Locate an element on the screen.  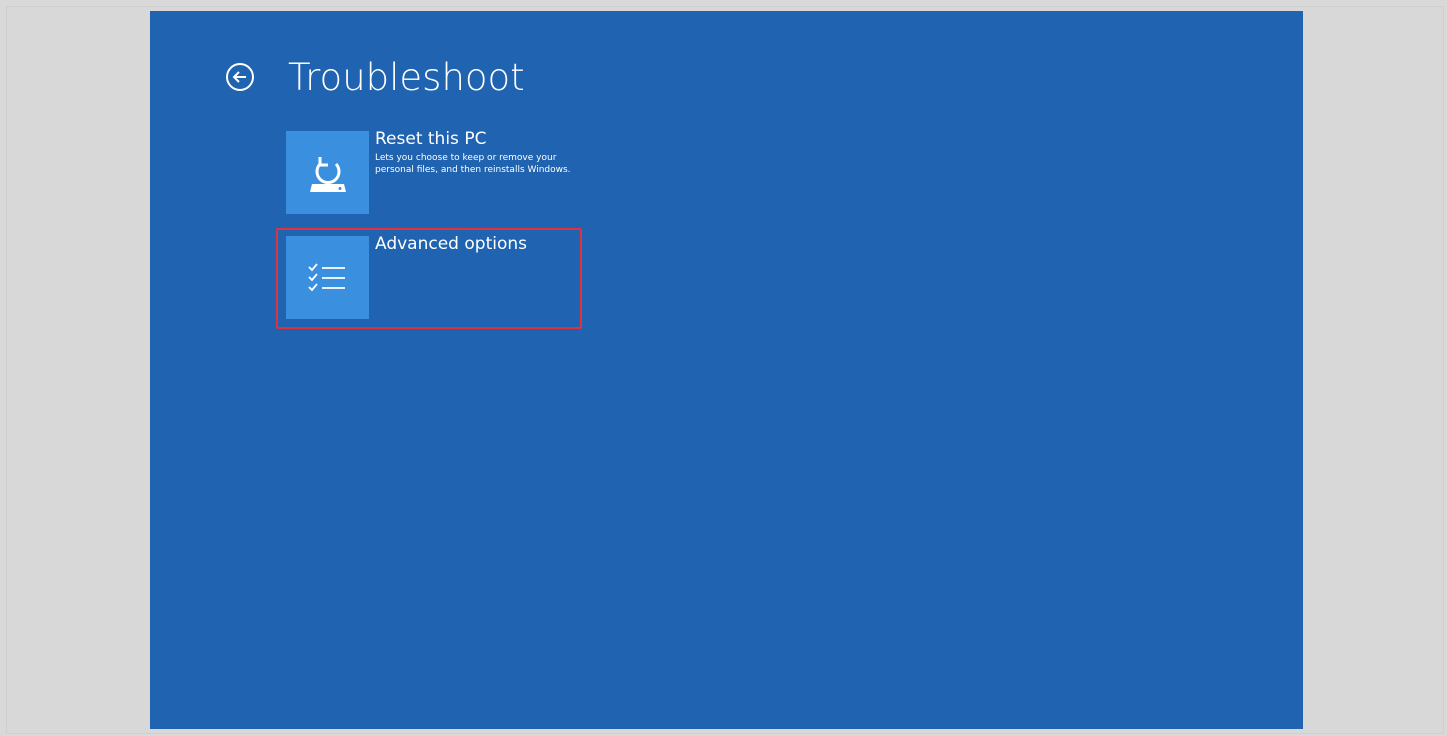
header: Troubleshoot is located at coordinates (375, 77).